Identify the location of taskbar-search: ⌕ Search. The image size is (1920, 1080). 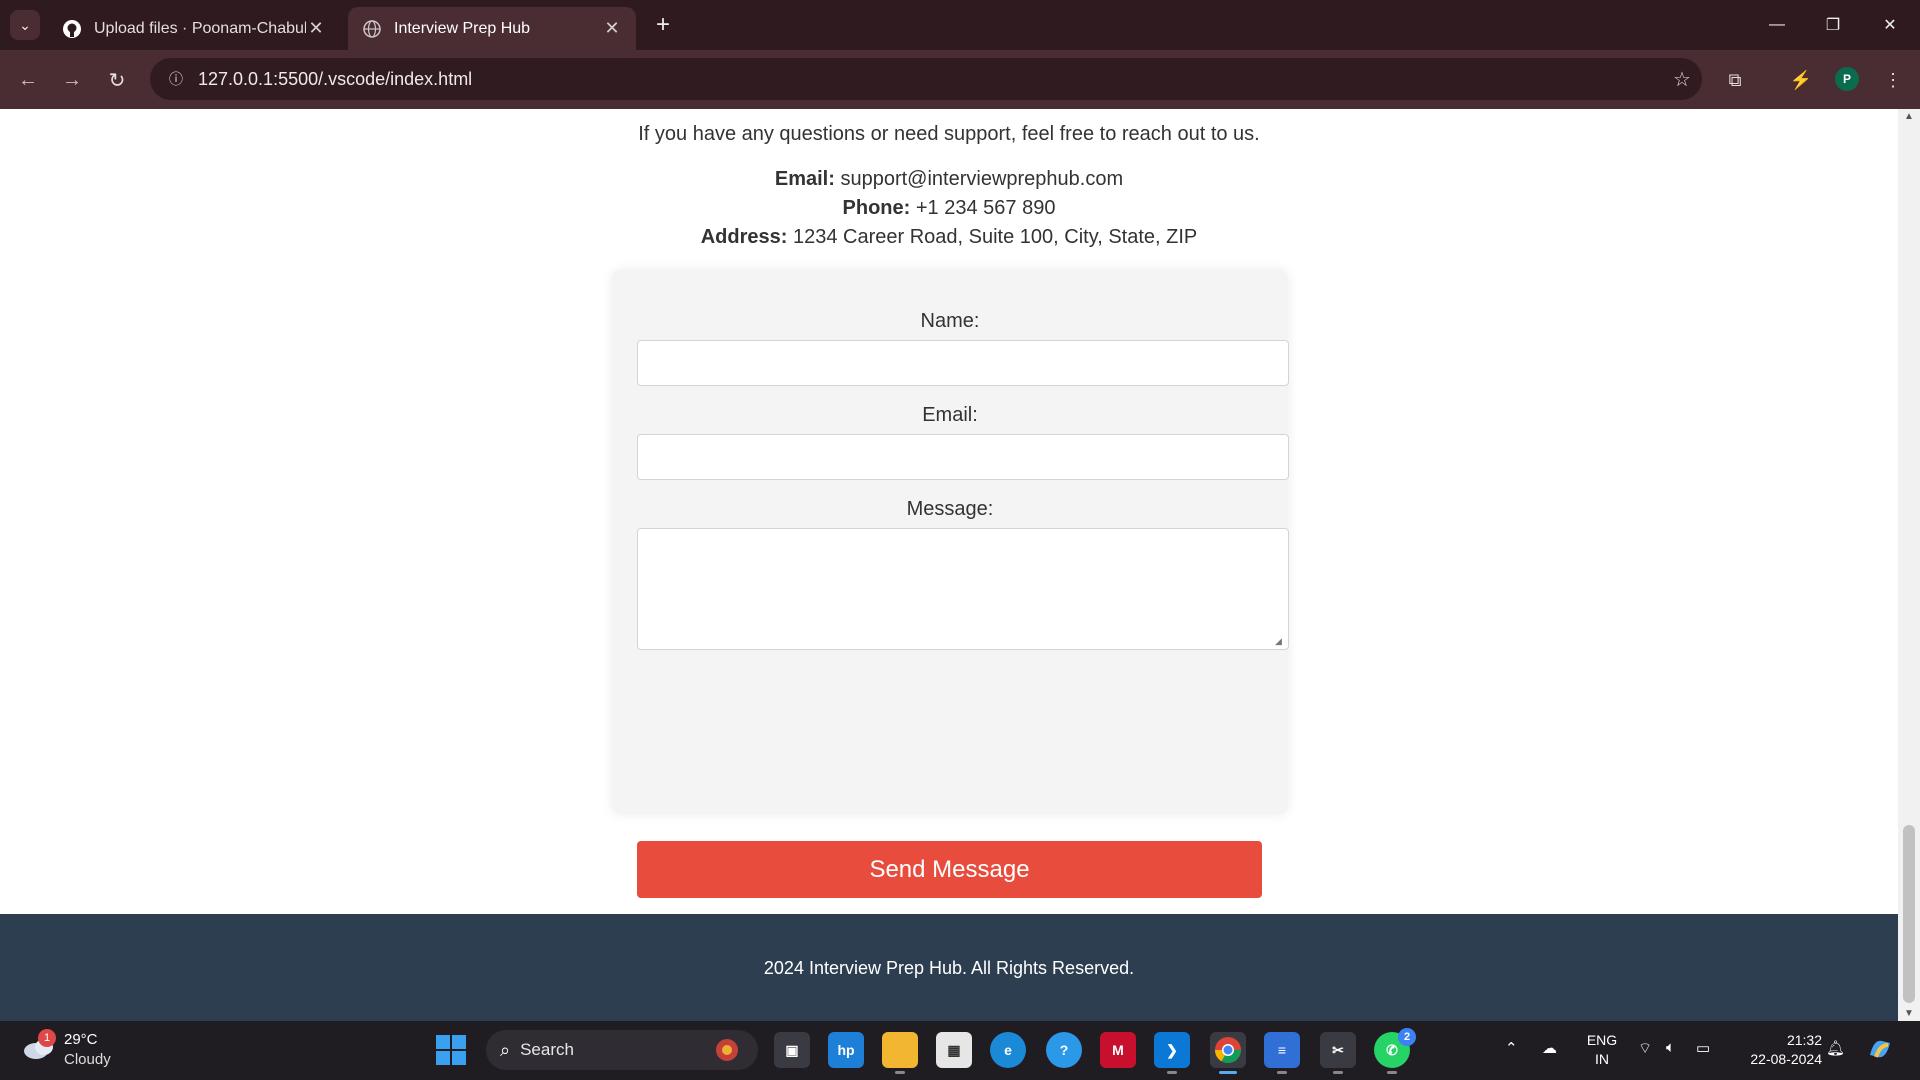
(622, 1050).